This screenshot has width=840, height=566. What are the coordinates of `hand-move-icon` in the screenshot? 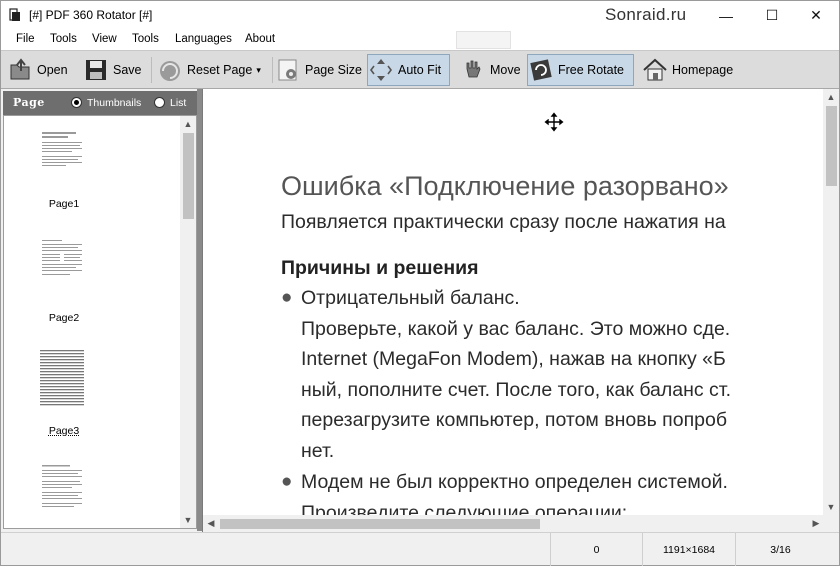 It's located at (473, 69).